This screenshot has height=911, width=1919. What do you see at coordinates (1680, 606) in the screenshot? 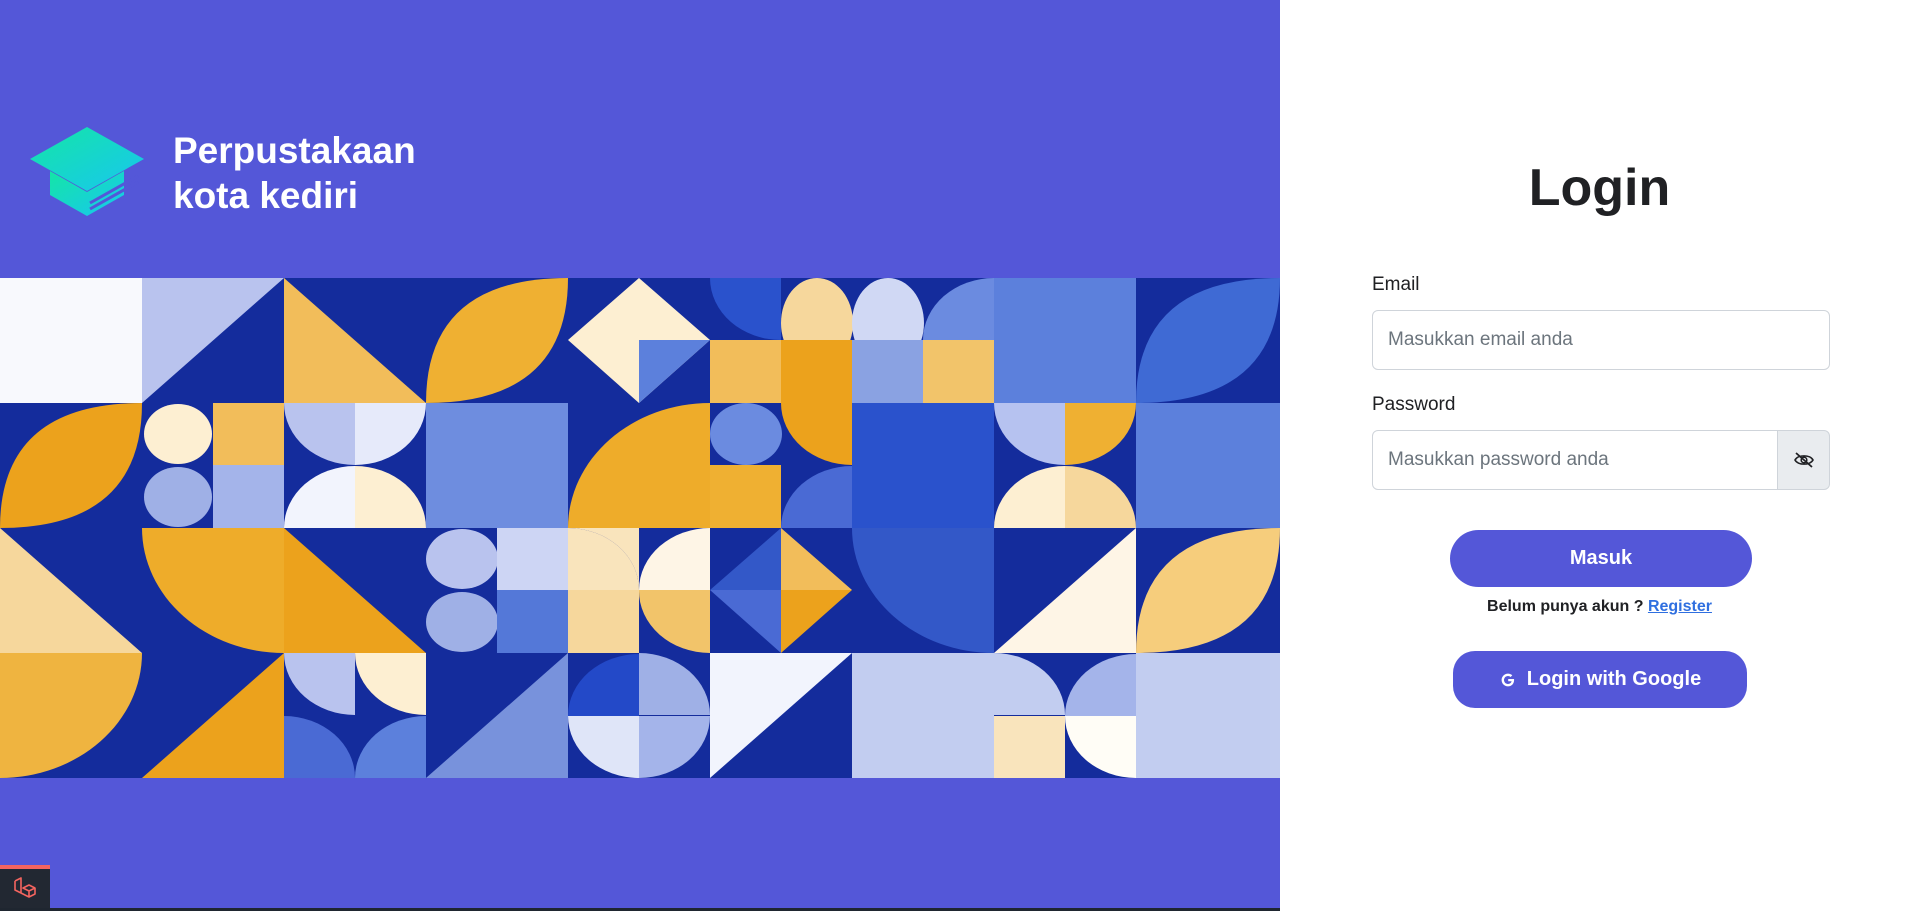
I see `register-link: Register` at bounding box center [1680, 606].